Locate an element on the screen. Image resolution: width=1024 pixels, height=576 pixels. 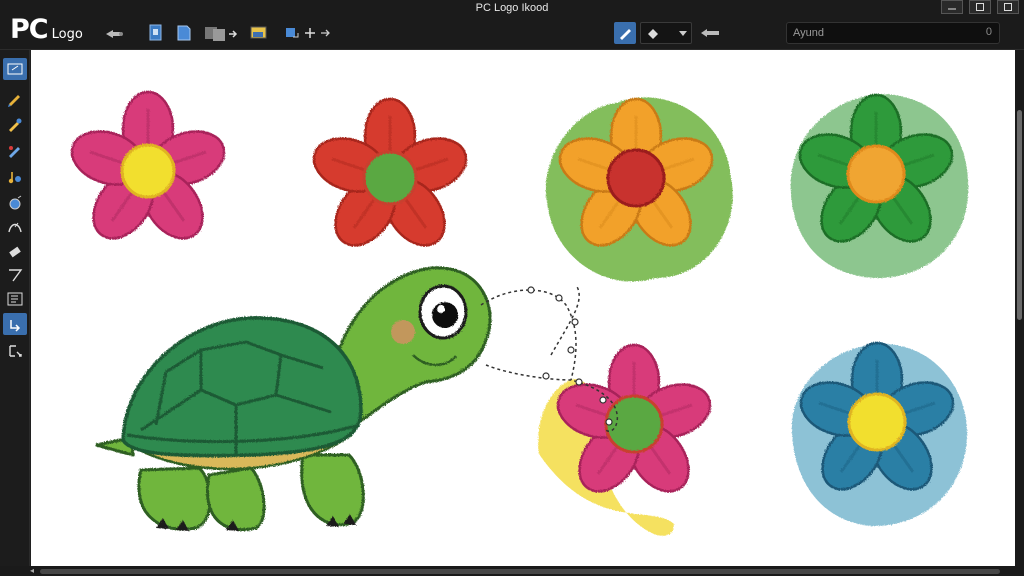
app-logo: PC Logo is located at coordinates (46, 29).